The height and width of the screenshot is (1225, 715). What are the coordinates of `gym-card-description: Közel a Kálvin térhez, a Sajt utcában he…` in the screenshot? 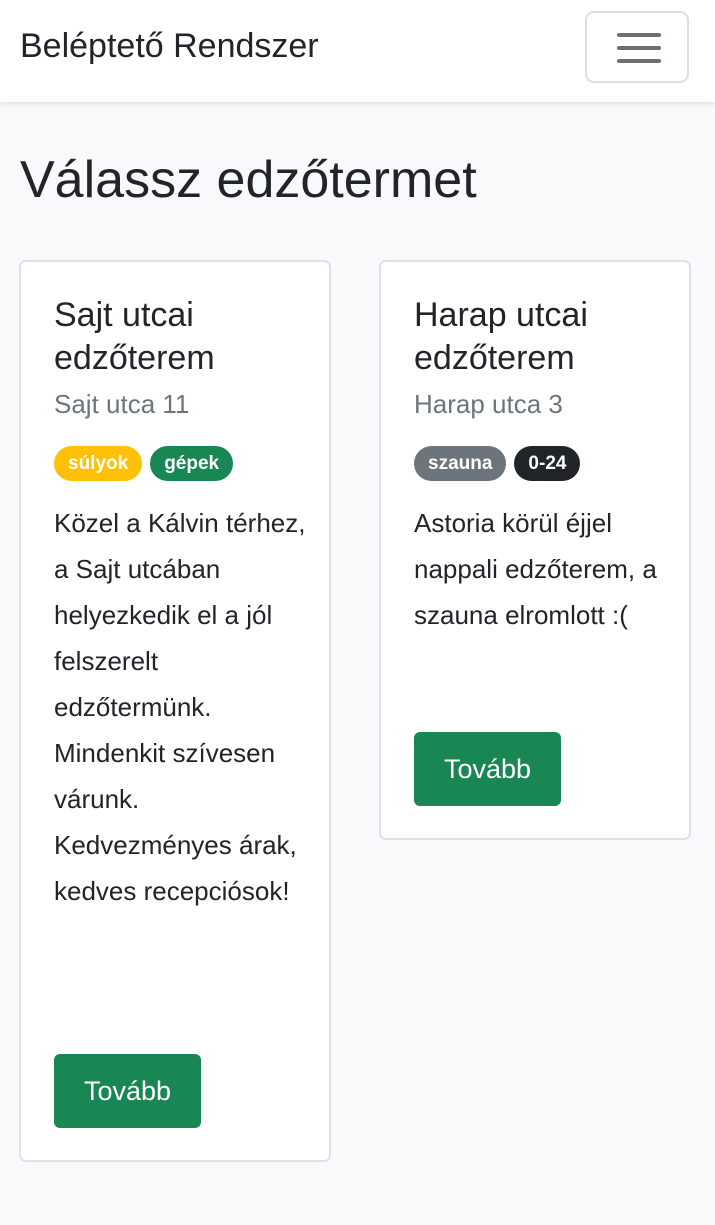 It's located at (180, 707).